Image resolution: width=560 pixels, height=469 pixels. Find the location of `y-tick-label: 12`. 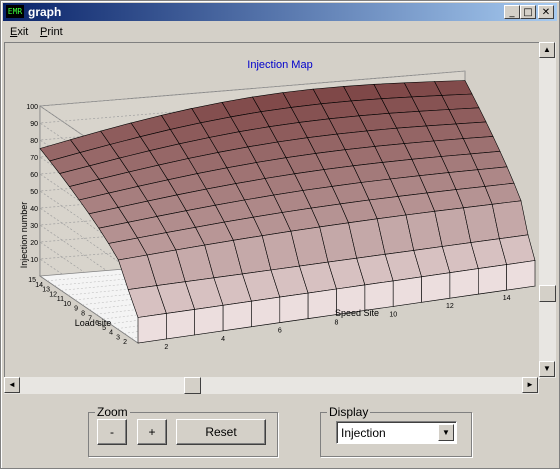

y-tick-label: 12 is located at coordinates (53, 294).